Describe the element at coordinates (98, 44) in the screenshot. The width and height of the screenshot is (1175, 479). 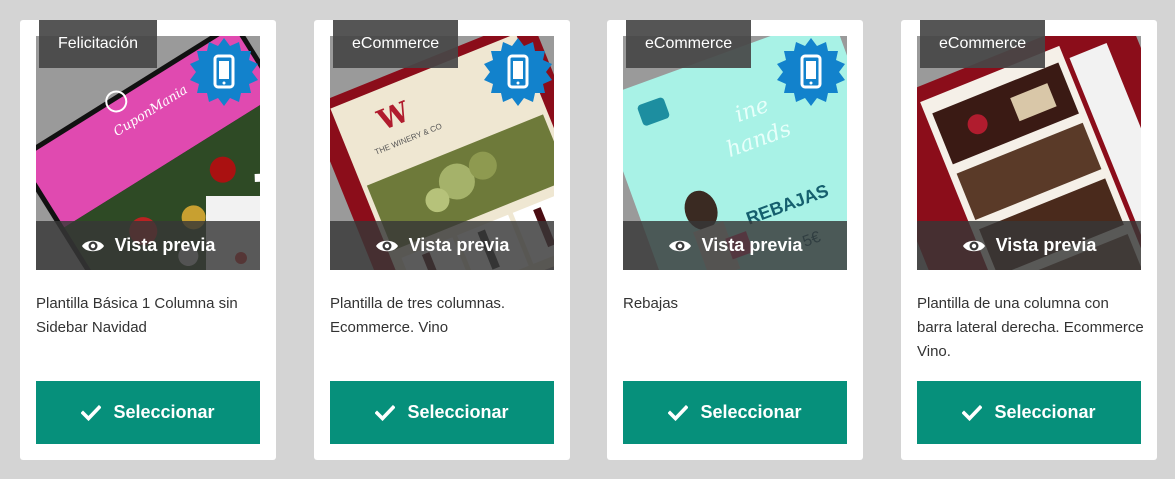
I see `category-tag: Felicitación` at that location.